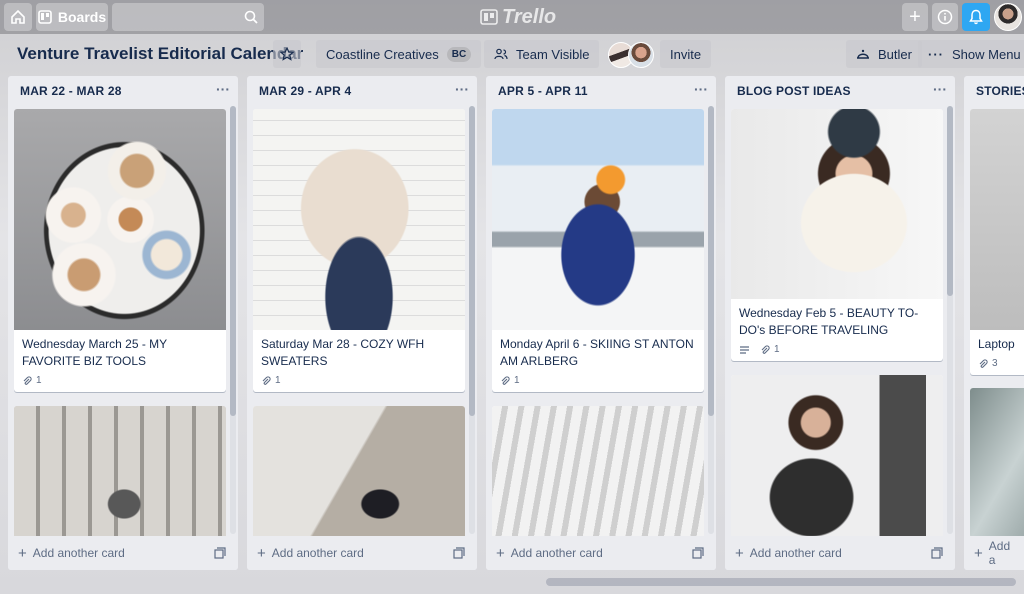 The image size is (1024, 594). Describe the element at coordinates (459, 54) in the screenshot. I see `team-badge: BC` at that location.